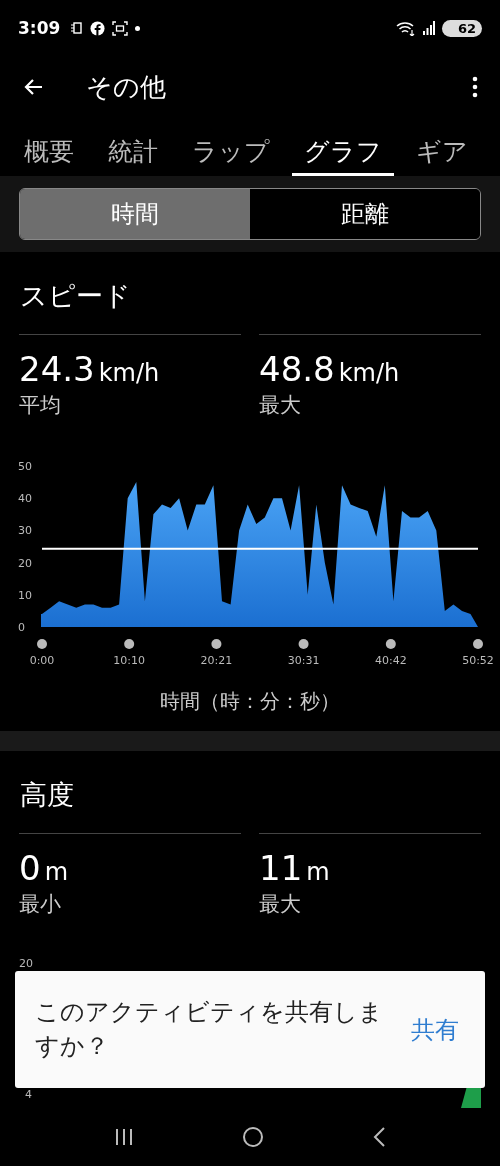  What do you see at coordinates (478, 660) in the screenshot?
I see `axis-label: 50:52` at bounding box center [478, 660].